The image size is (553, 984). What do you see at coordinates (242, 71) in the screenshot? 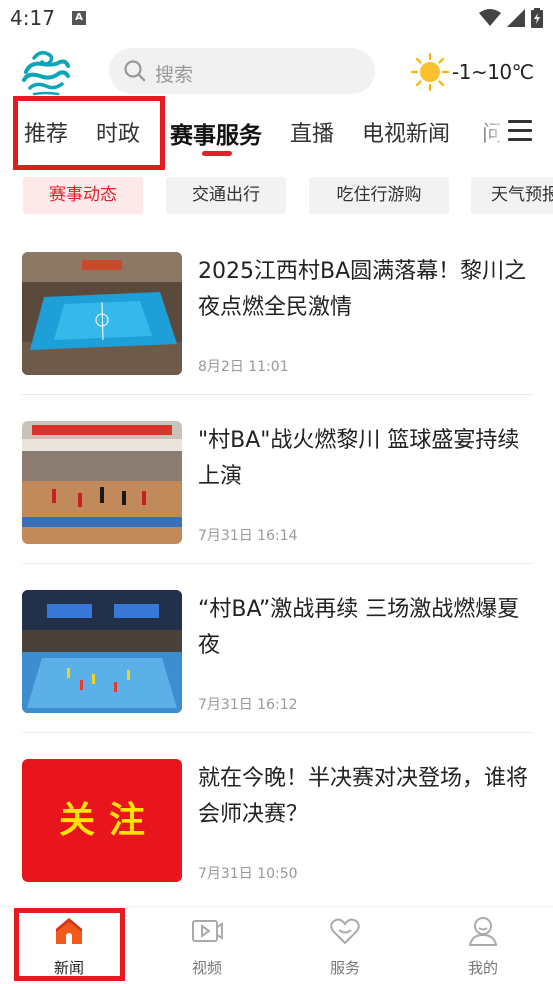
I see `search-input: 搜索` at bounding box center [242, 71].